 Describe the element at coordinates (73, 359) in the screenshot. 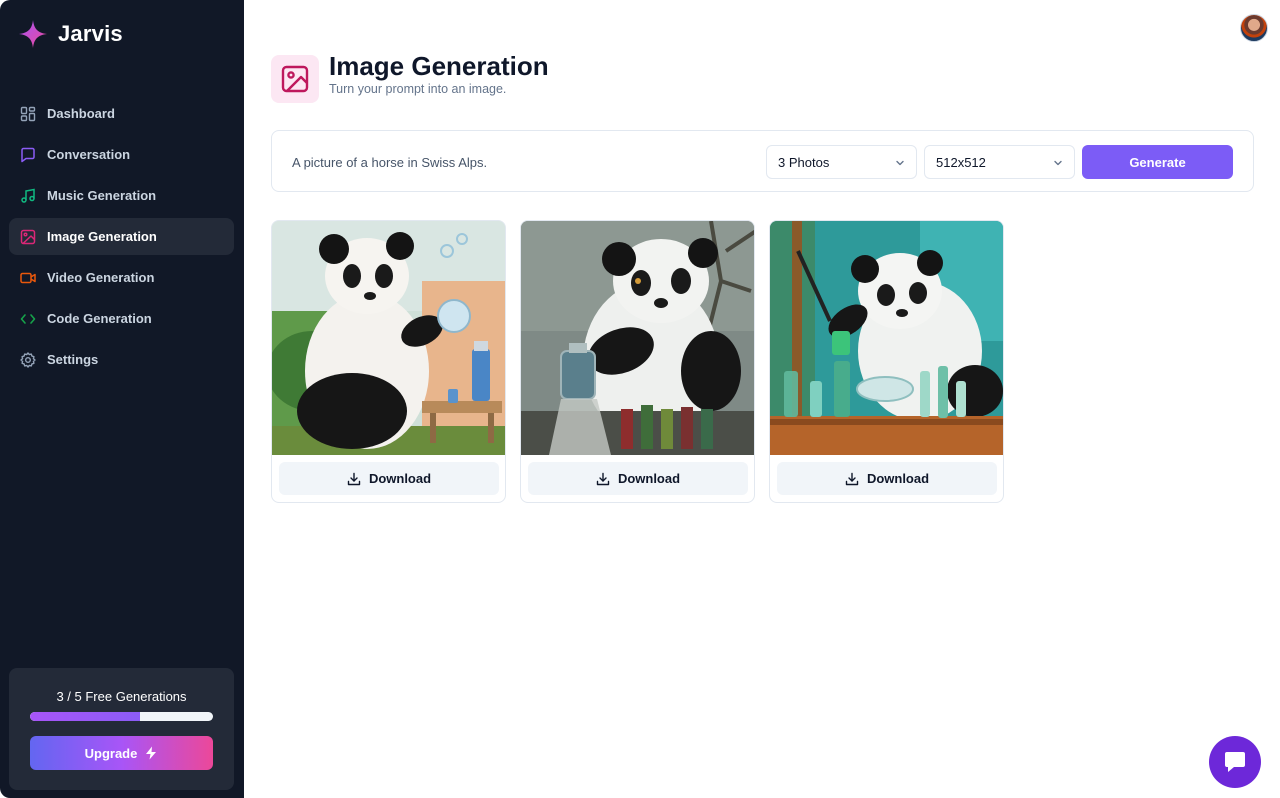

I see `sidebar-item-label: Settings` at that location.